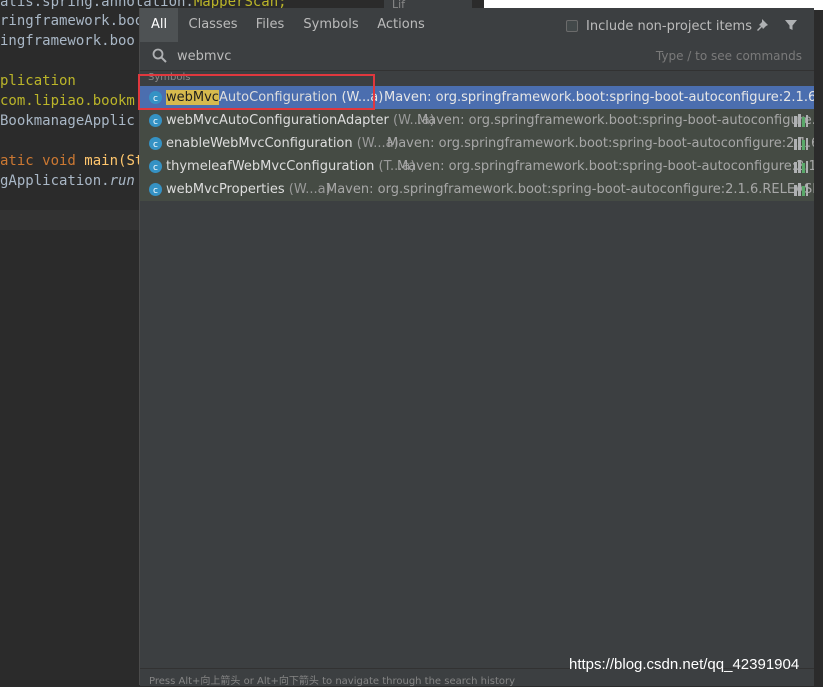 This screenshot has height=687, width=823. I want to click on code-line: atic void main(St, so click(72, 161).